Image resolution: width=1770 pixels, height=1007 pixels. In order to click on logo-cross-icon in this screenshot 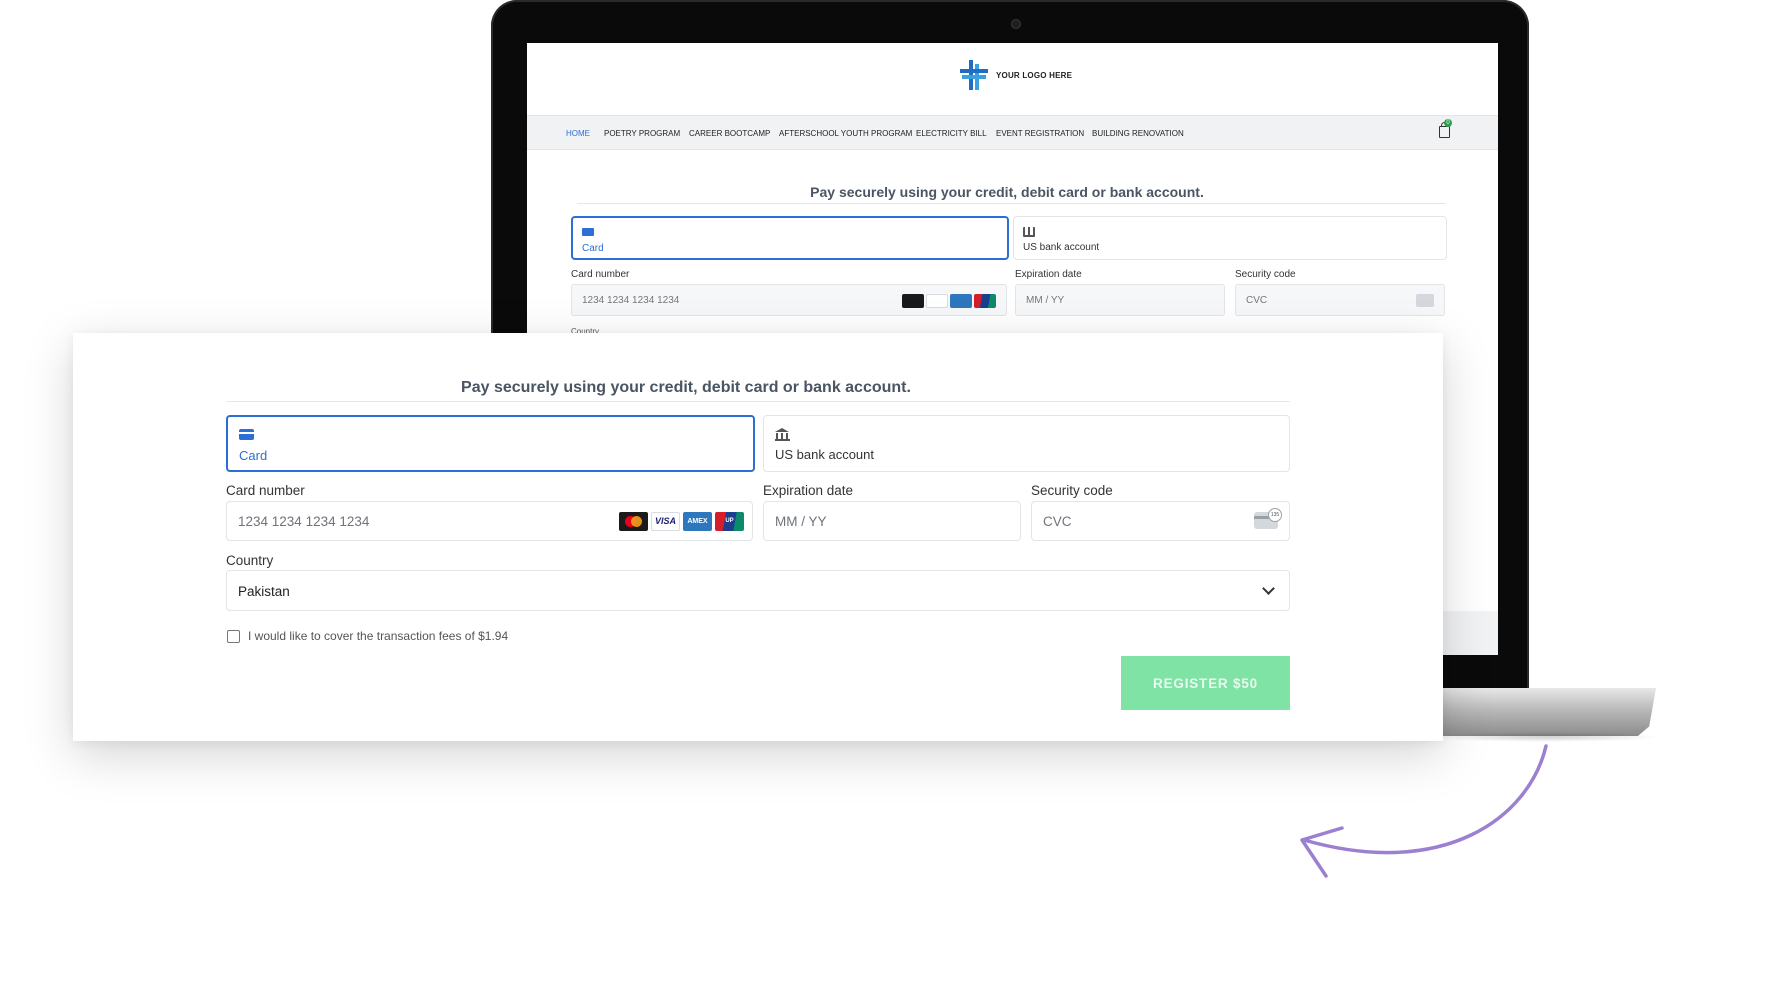, I will do `click(974, 75)`.